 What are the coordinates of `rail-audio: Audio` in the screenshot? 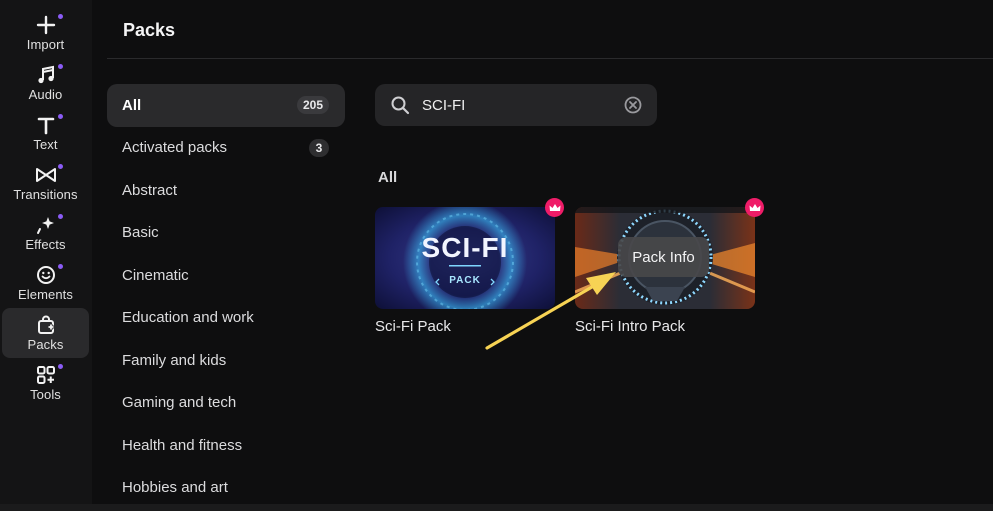 It's located at (45, 84).